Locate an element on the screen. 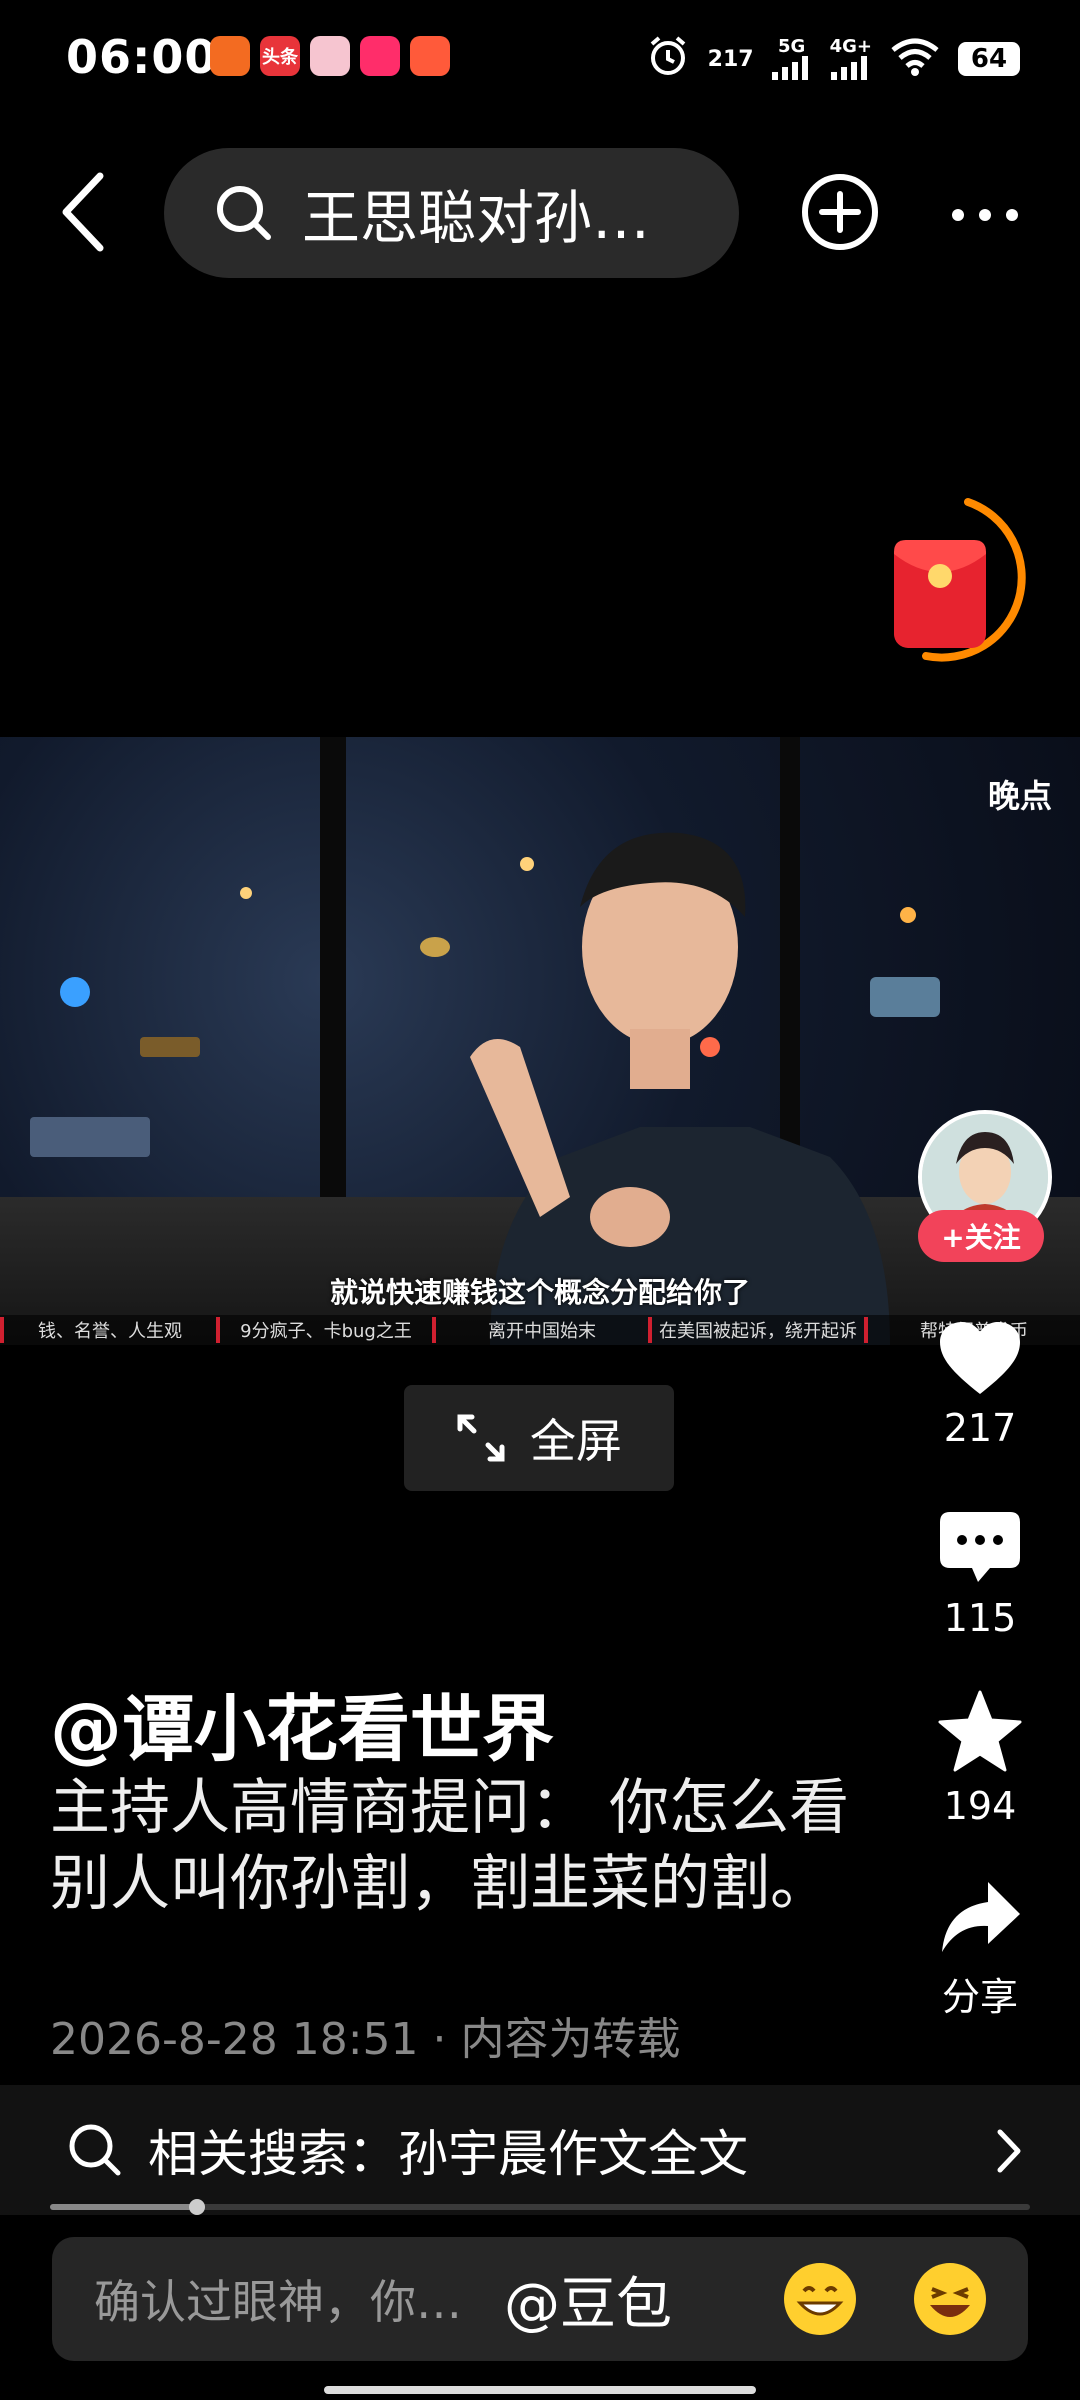 This screenshot has width=1080, height=2400. fullscreen-label: 全屏 is located at coordinates (576, 1441).